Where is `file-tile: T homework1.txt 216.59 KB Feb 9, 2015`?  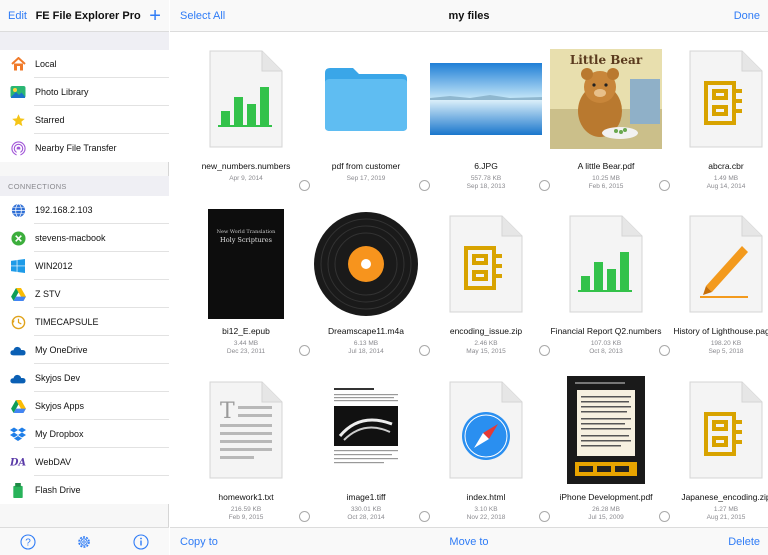 file-tile: T homework1.txt 216.59 KB Feb 9, 2015 is located at coordinates (248, 445).